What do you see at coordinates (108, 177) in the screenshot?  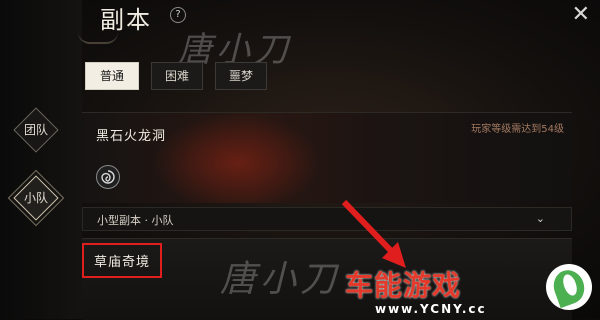 I see `boss-spiral-icon` at bounding box center [108, 177].